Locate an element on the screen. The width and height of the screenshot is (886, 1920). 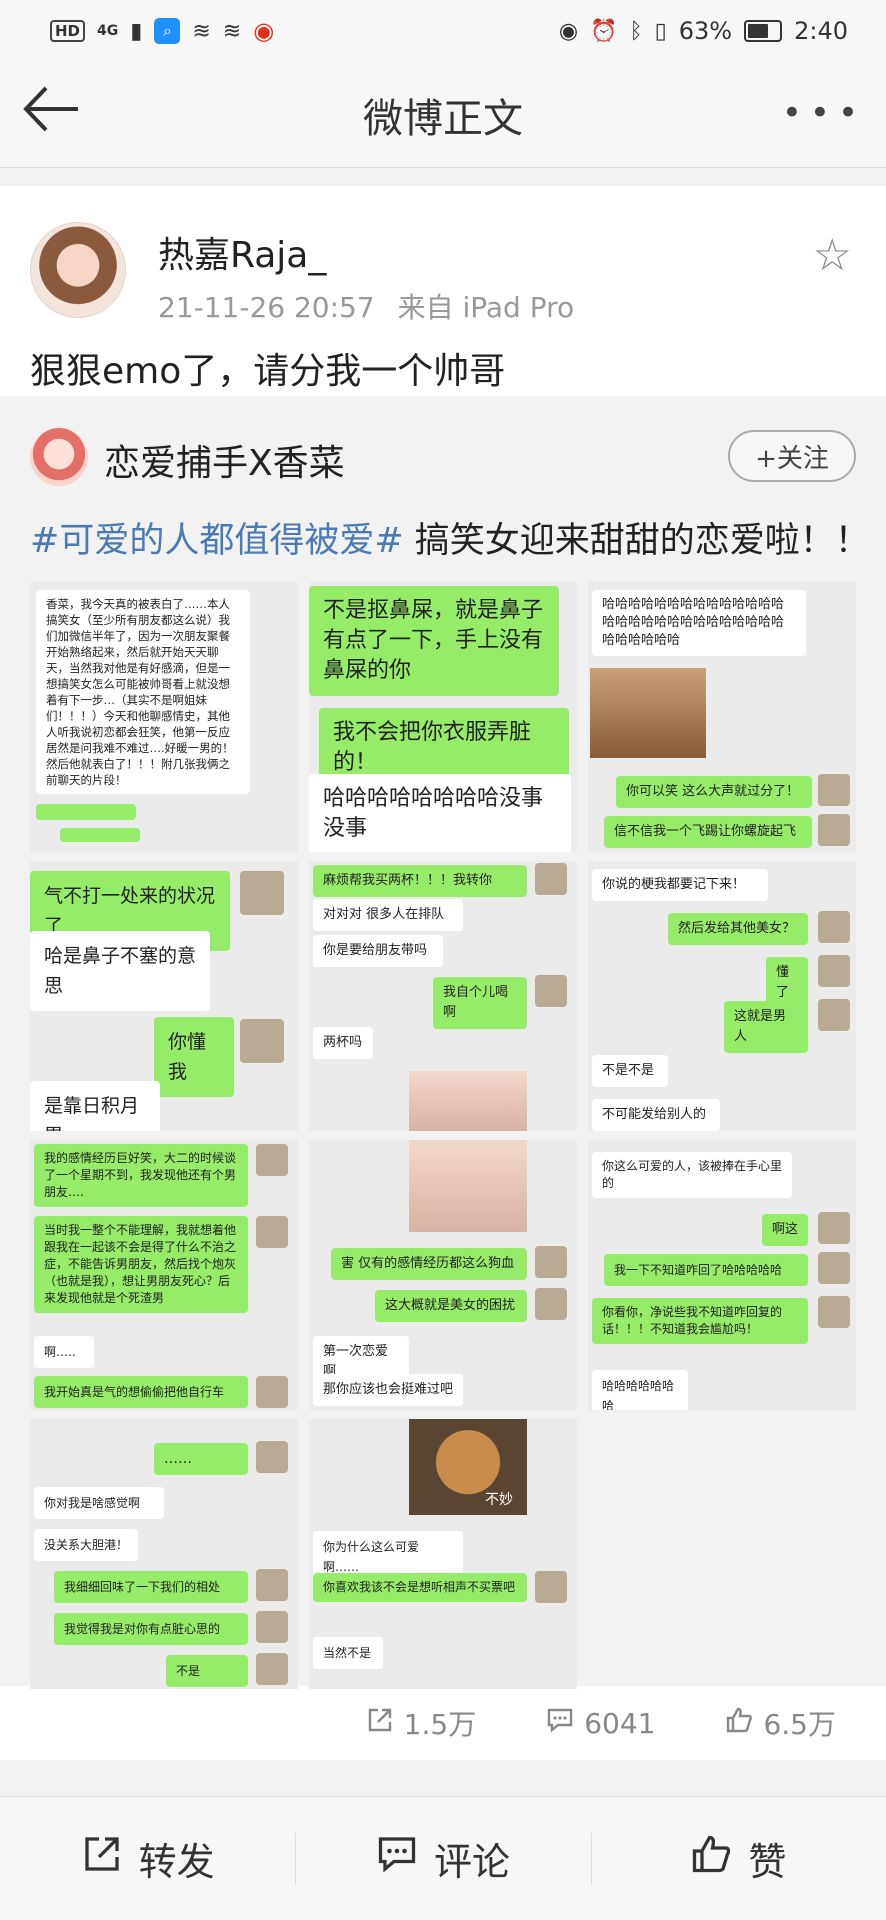
chat-bubble: 这大概就是美女的困扰 is located at coordinates (451, 1306).